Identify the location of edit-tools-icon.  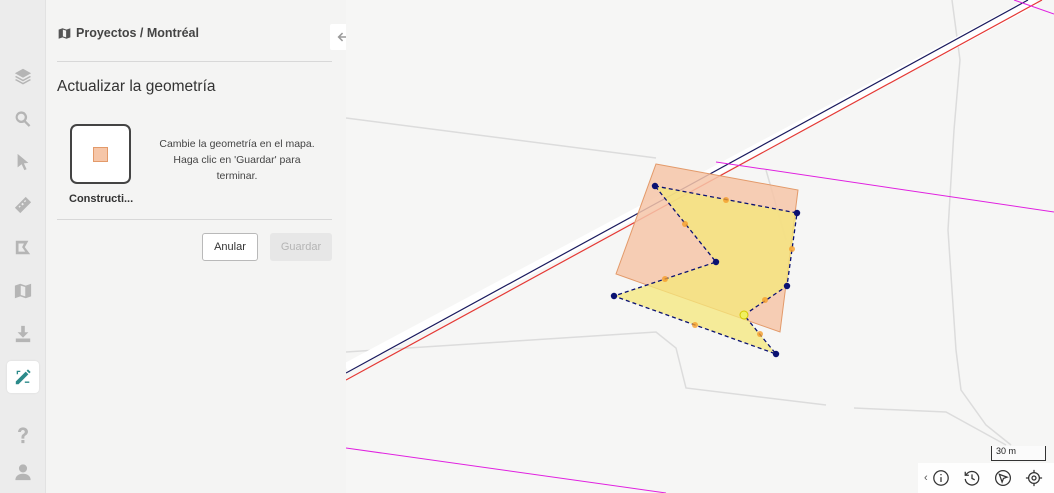
(23, 377).